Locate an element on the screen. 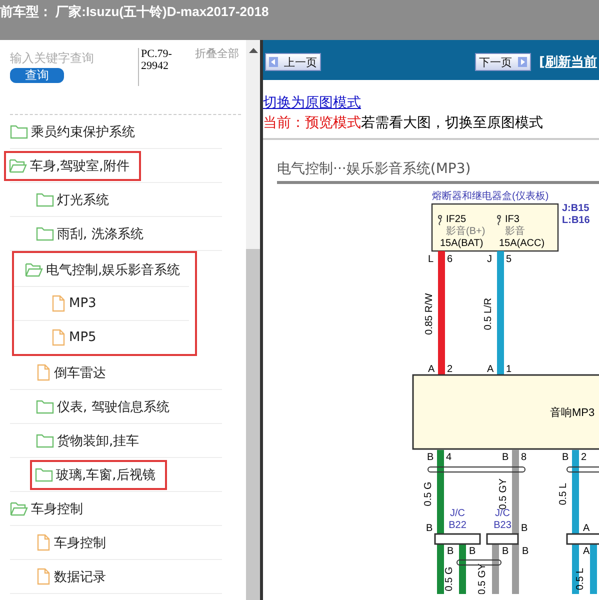  pin-label: 6 is located at coordinates (450, 259).